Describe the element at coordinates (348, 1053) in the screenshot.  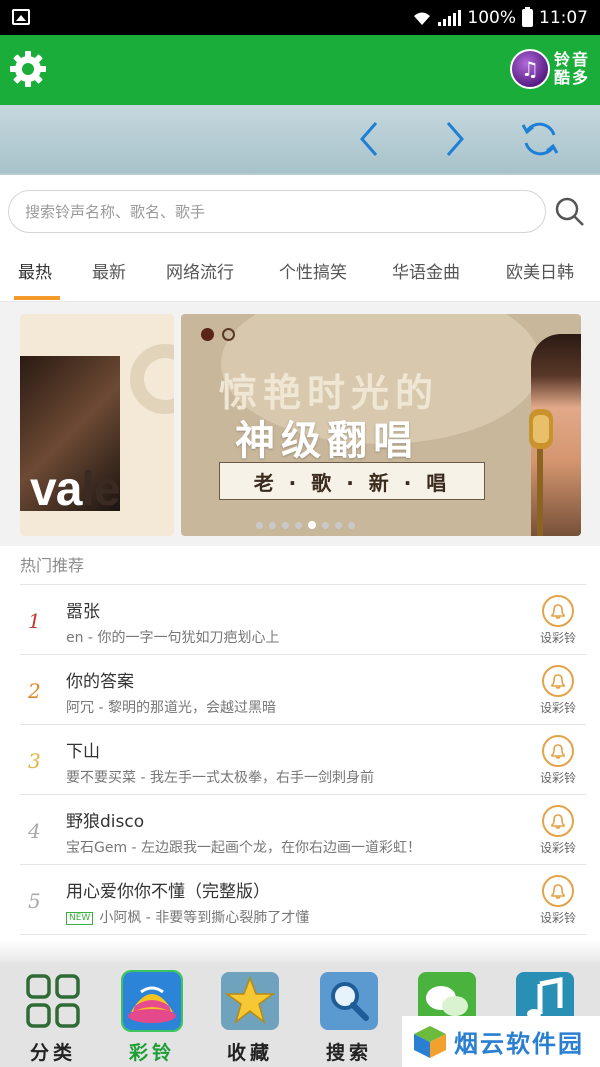
I see `nav-label: 搜索` at that location.